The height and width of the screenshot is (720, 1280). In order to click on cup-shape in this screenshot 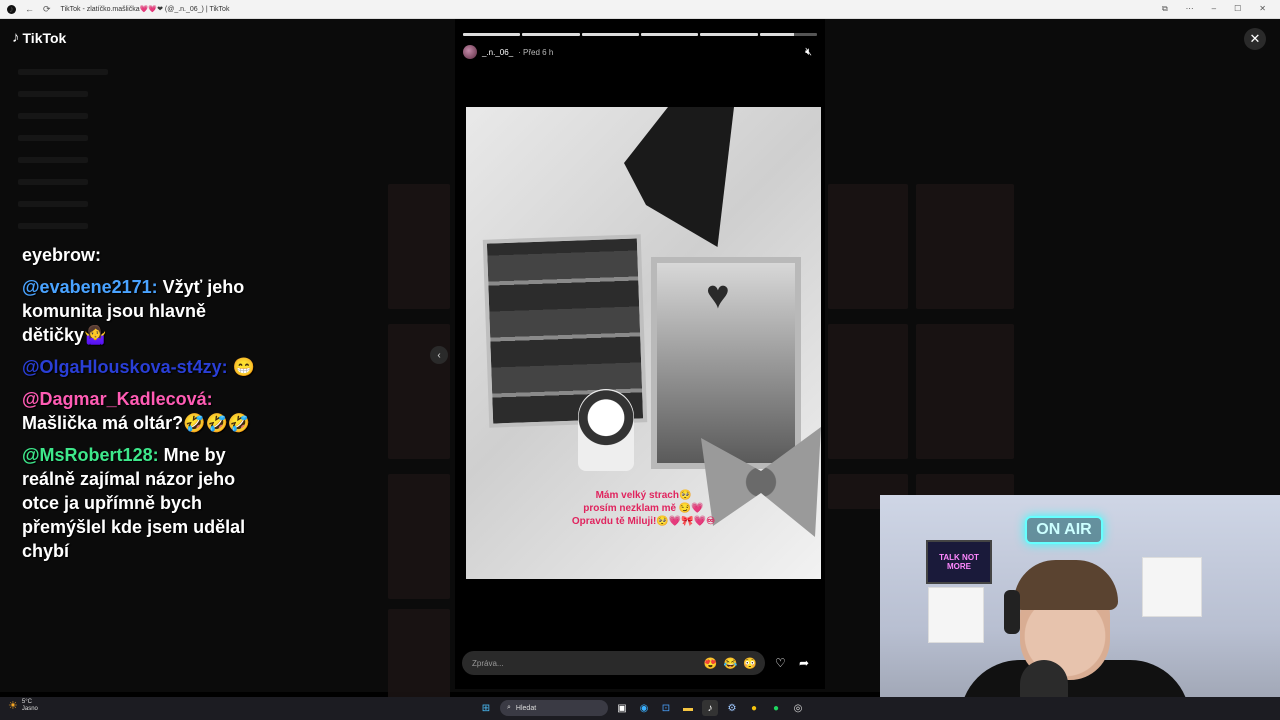, I will do `click(606, 430)`.